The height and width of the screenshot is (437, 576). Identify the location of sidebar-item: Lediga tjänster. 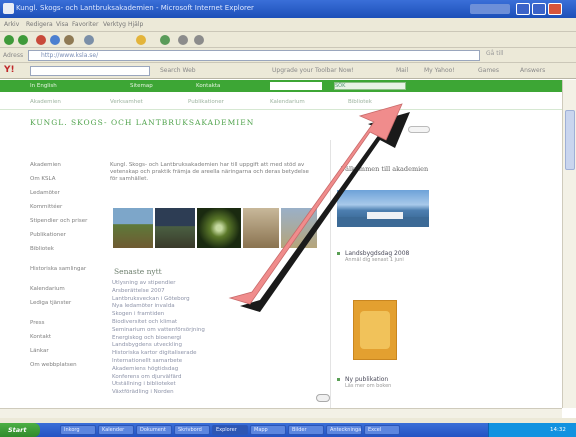
(64, 310).